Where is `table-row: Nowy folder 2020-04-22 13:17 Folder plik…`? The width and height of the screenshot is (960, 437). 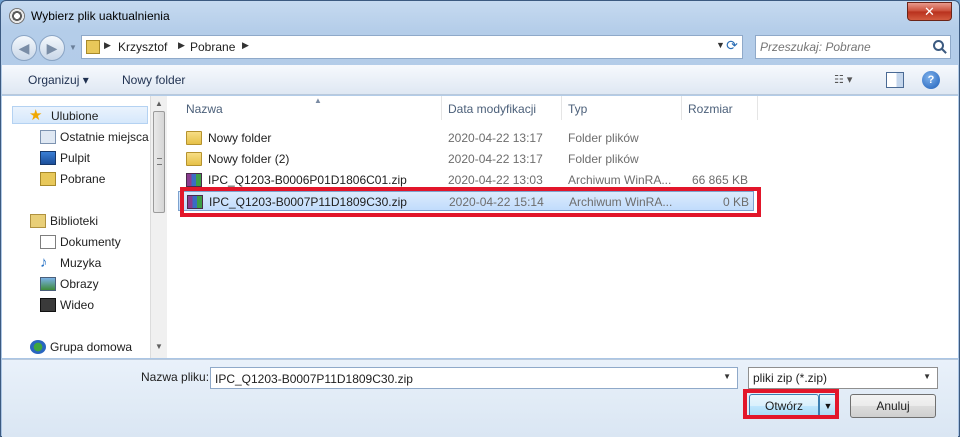 table-row: Nowy folder 2020-04-22 13:17 Folder plik… is located at coordinates (466, 138).